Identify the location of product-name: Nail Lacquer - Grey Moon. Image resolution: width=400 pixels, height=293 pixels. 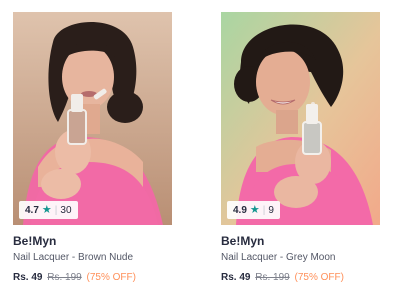
(278, 257).